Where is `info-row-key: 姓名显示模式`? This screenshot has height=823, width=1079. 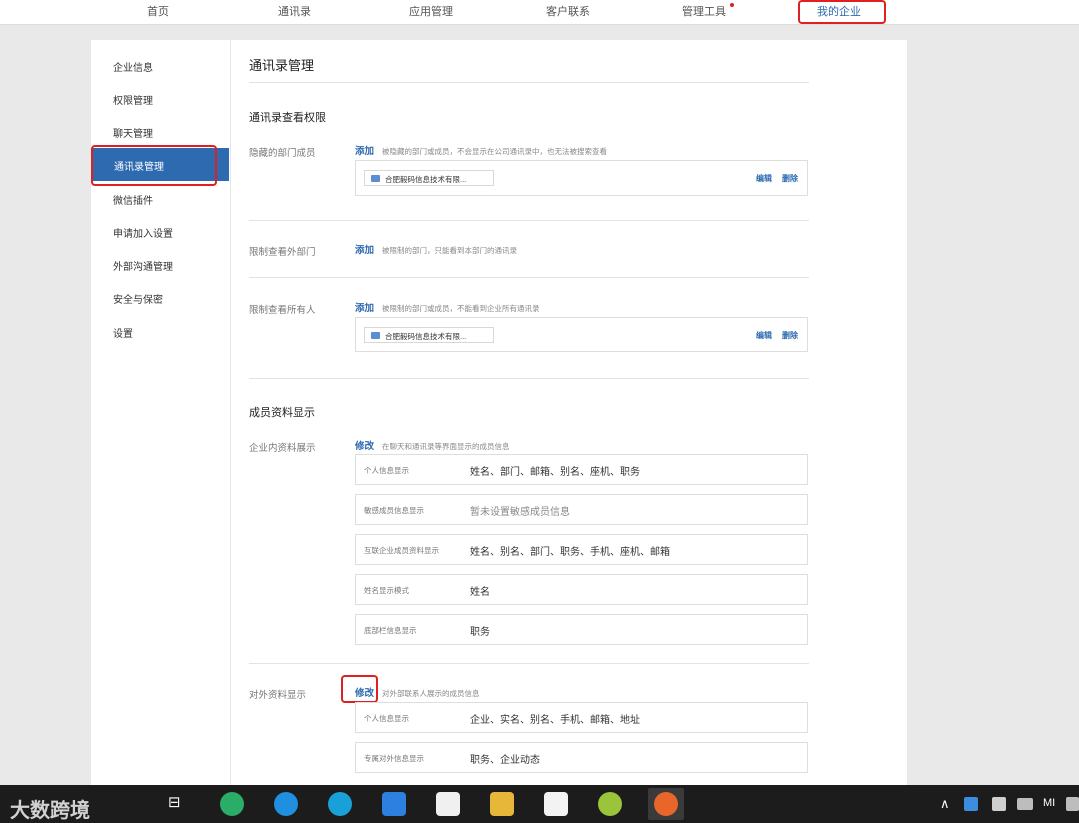 info-row-key: 姓名显示模式 is located at coordinates (386, 590).